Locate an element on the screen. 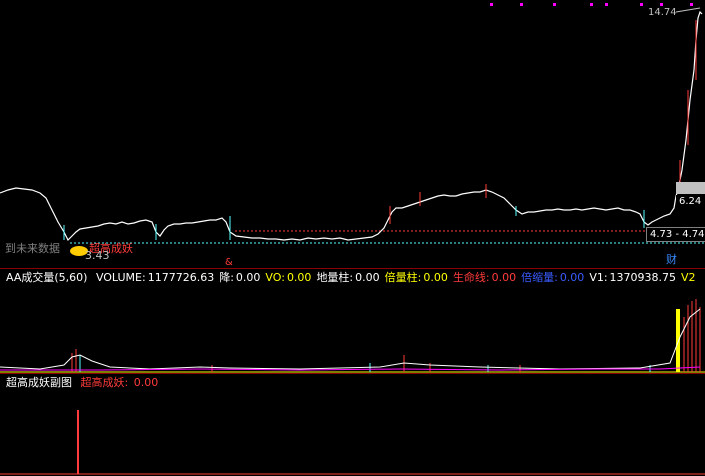 This screenshot has height=476, width=705. volume-field-label: V1: is located at coordinates (598, 277).